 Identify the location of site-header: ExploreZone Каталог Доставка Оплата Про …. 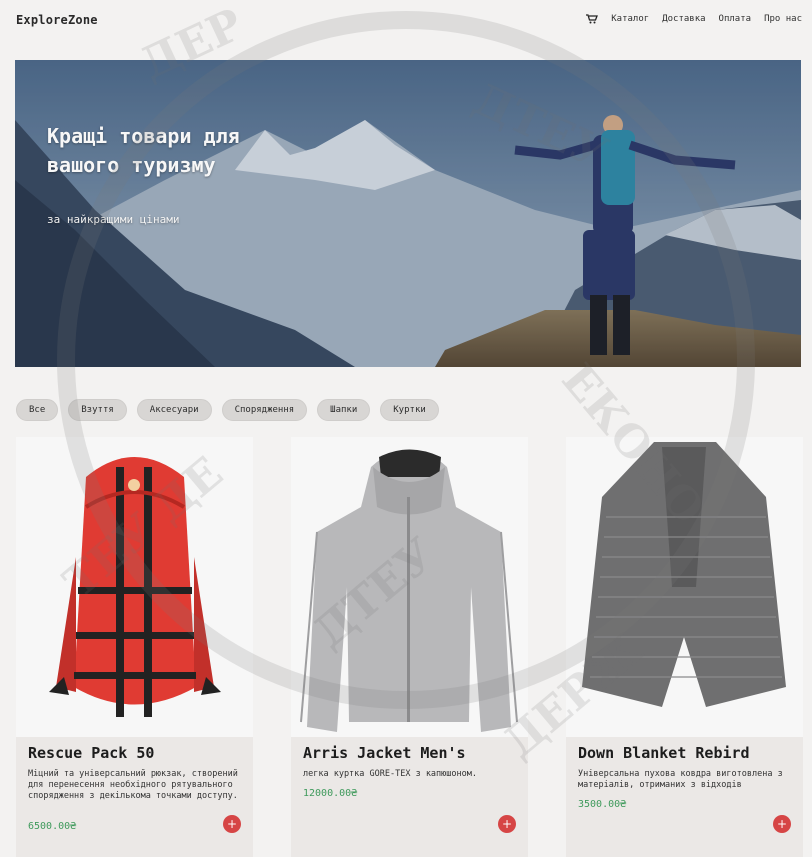
(406, 22).